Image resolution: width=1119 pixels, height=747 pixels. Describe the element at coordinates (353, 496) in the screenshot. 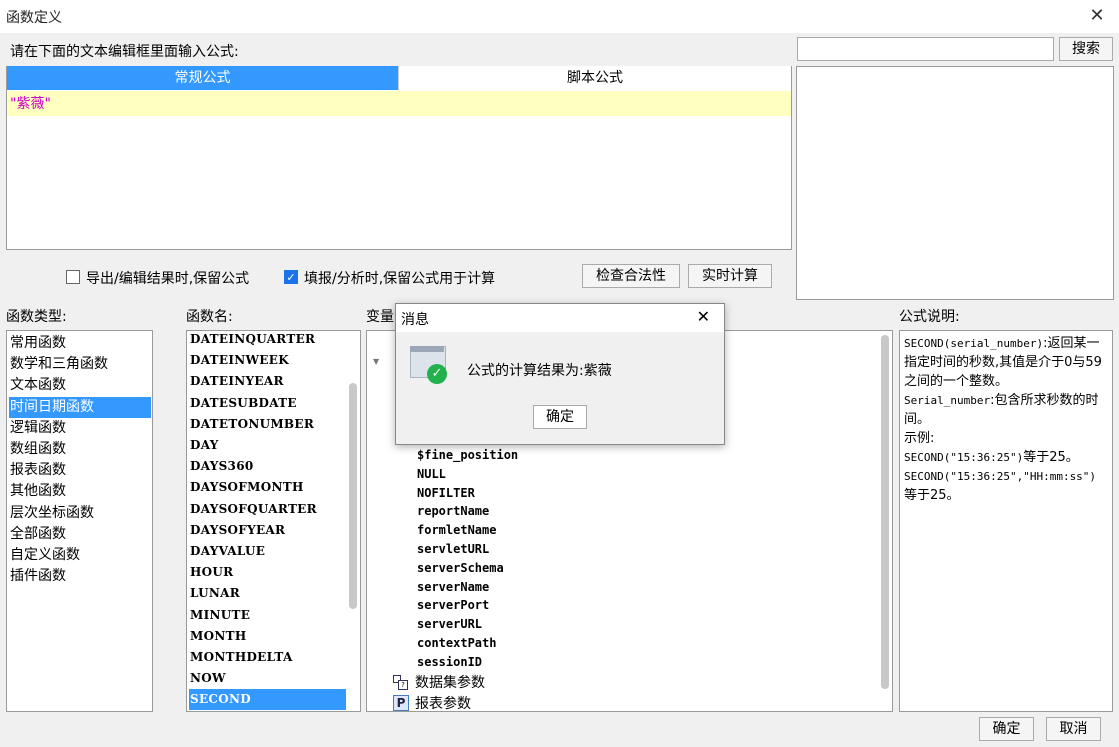

I see `function-names-scrollbar` at that location.